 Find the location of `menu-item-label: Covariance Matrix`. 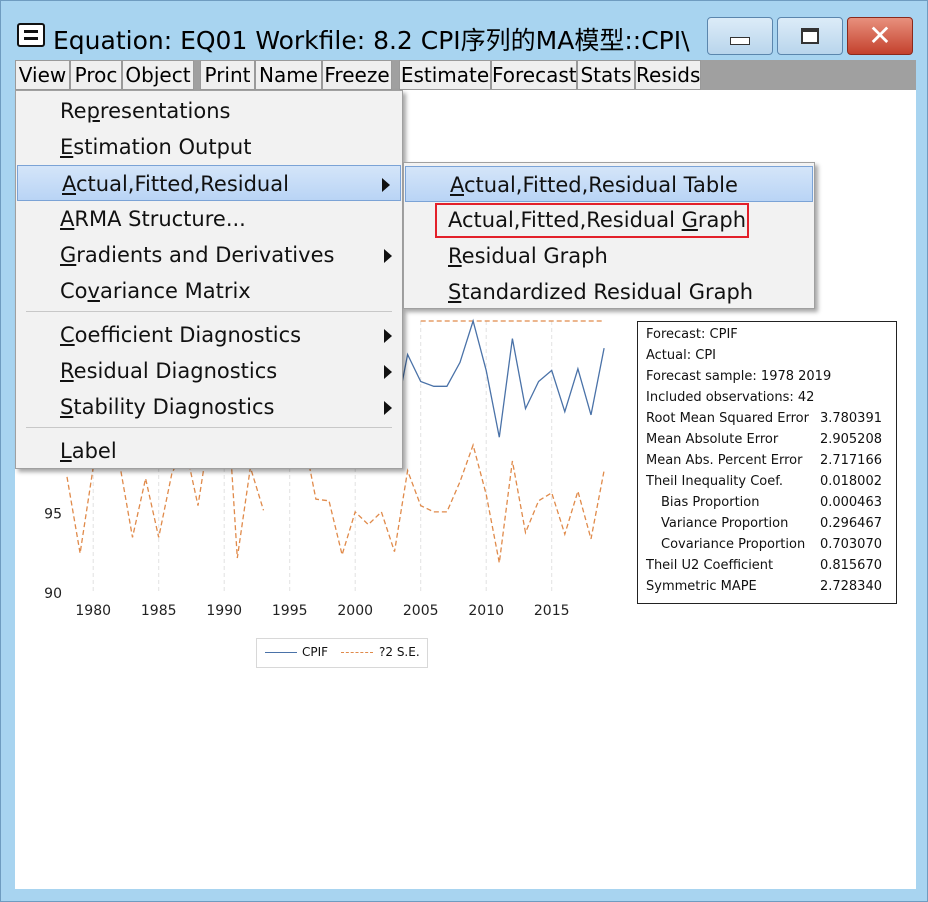

menu-item-label: Covariance Matrix is located at coordinates (155, 291).